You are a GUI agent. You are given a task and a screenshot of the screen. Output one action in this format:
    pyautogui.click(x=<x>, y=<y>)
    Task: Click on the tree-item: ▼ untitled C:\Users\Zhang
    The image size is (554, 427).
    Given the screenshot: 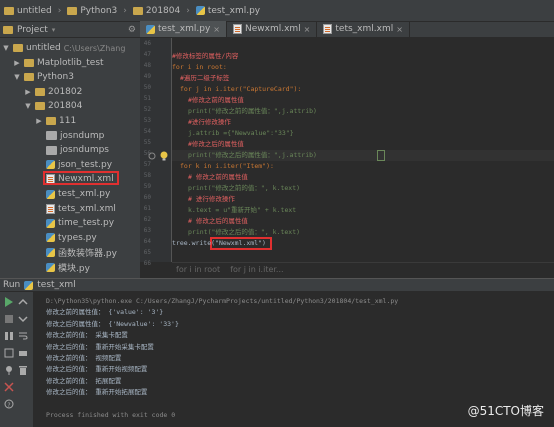 What is the action you would take?
    pyautogui.click(x=63, y=48)
    